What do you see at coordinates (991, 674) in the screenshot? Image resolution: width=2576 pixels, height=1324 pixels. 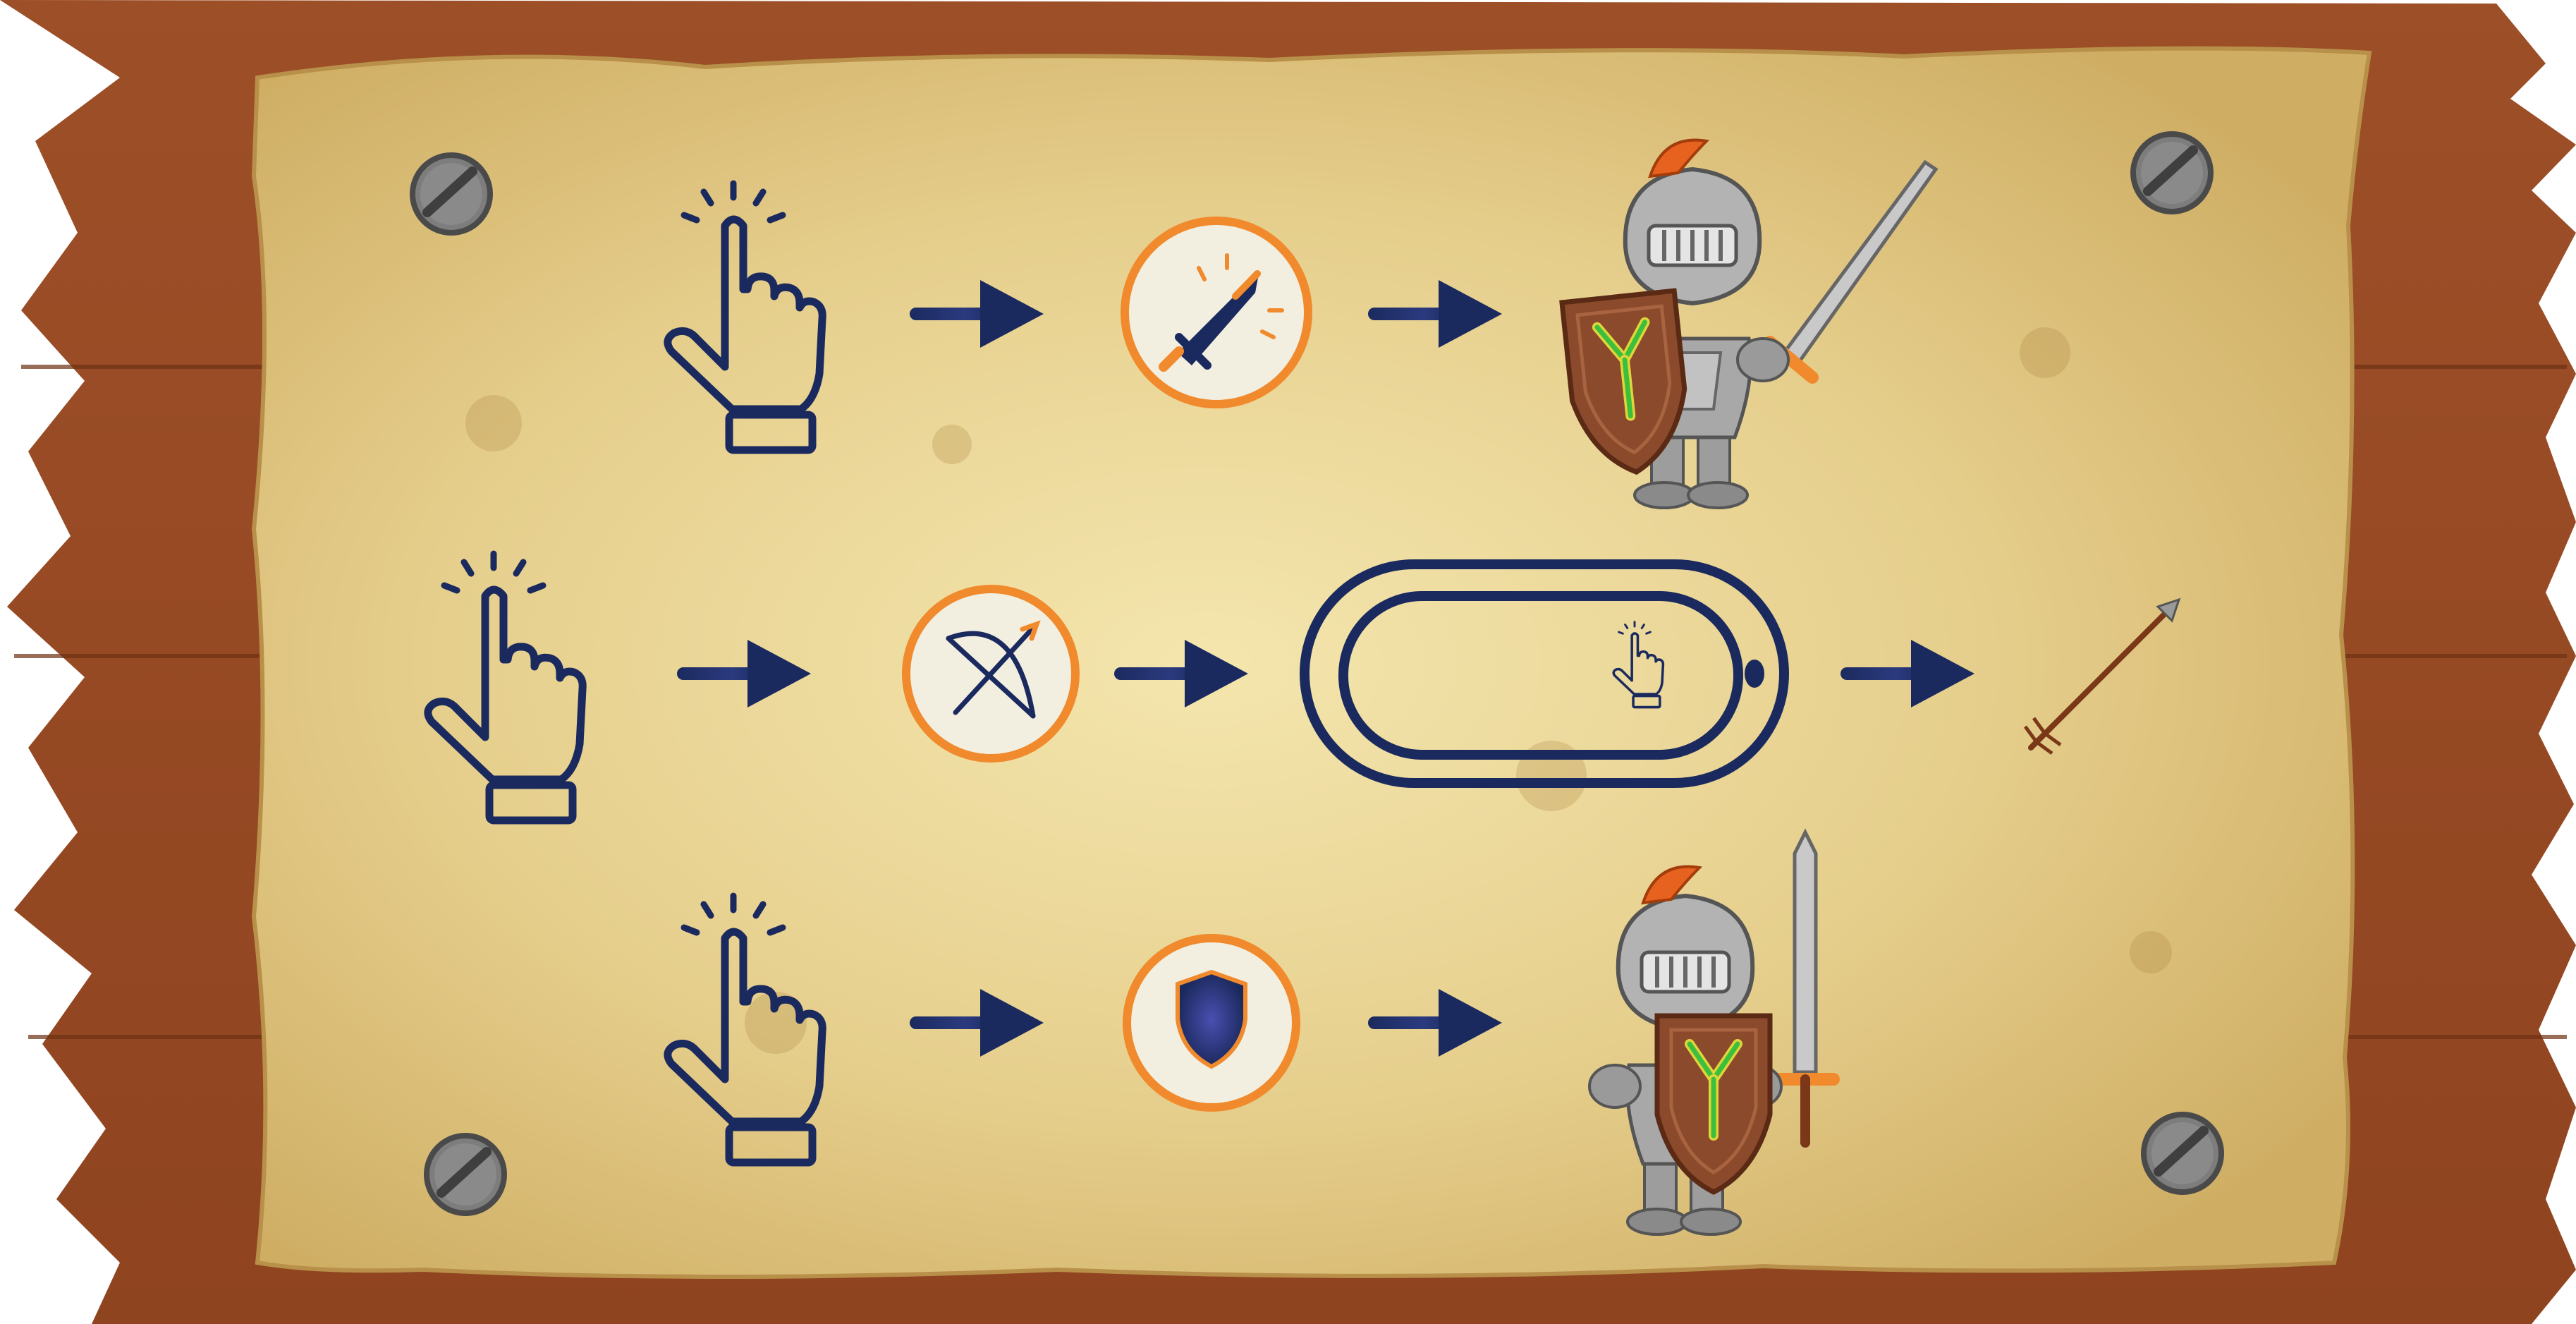 I see `bow-button` at bounding box center [991, 674].